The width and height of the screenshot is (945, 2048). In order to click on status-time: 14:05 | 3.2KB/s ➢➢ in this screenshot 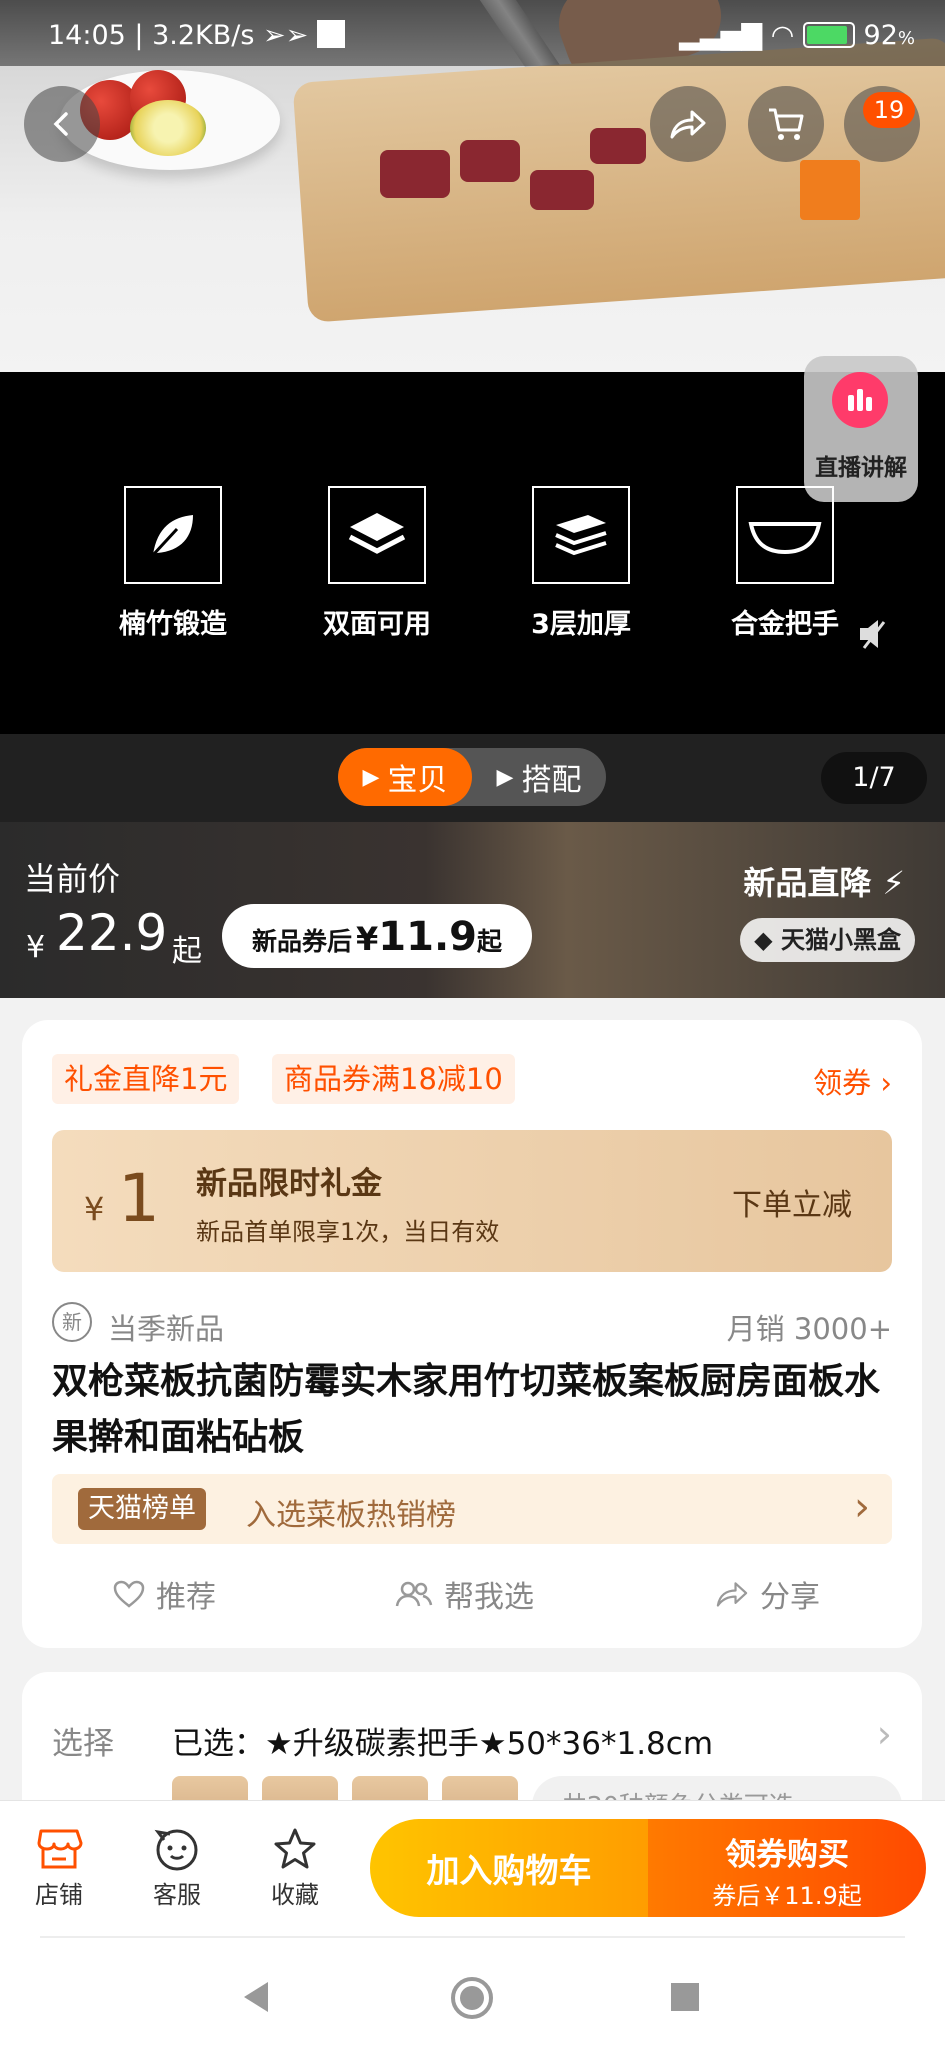, I will do `click(196, 35)`.